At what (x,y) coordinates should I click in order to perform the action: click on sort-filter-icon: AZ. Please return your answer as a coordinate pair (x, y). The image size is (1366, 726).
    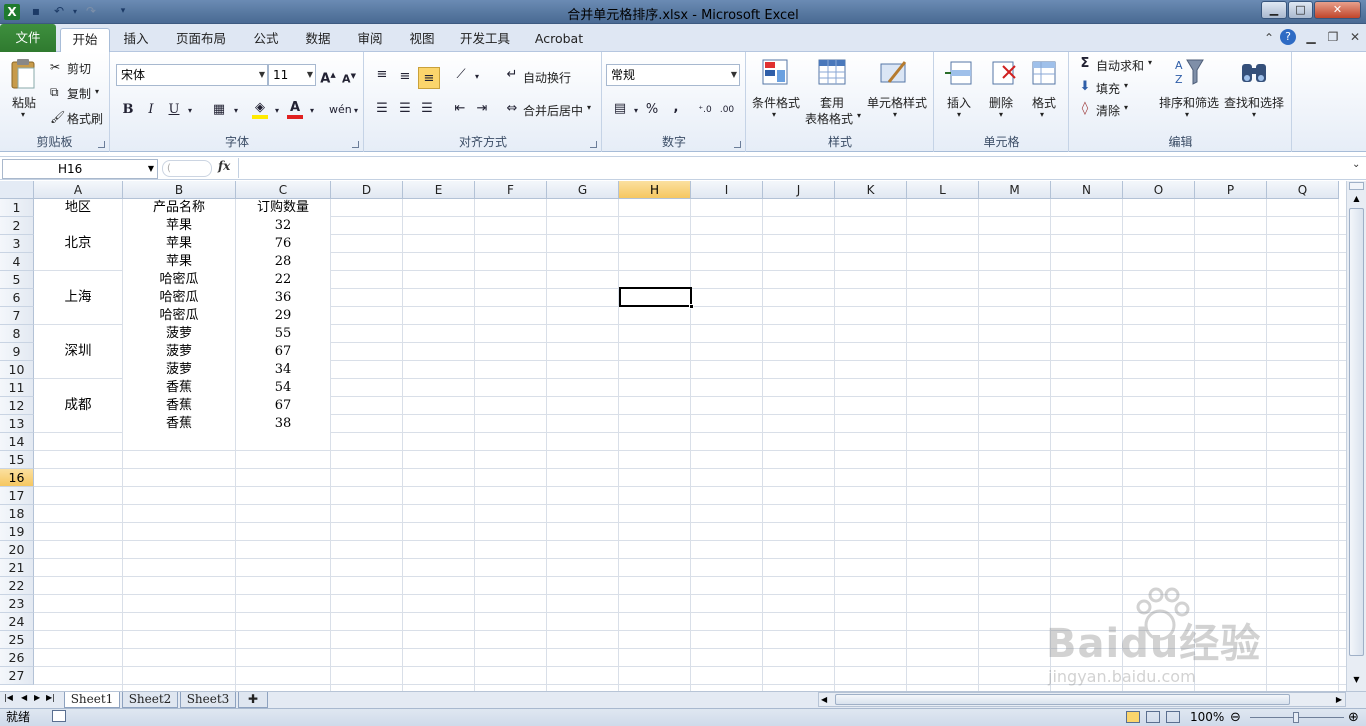
    Looking at the image, I should click on (1189, 72).